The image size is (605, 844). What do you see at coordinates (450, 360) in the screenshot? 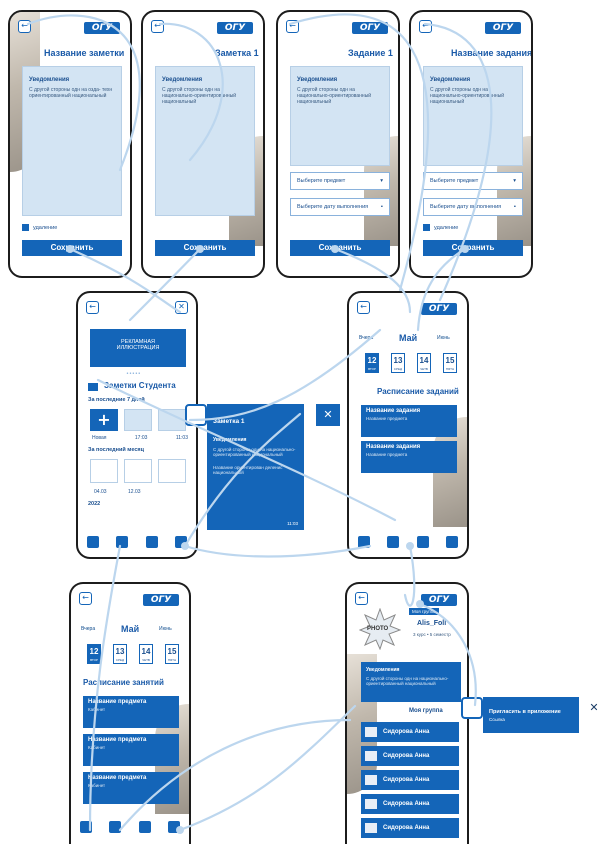
I see `day-num: 15` at bounding box center [450, 360].